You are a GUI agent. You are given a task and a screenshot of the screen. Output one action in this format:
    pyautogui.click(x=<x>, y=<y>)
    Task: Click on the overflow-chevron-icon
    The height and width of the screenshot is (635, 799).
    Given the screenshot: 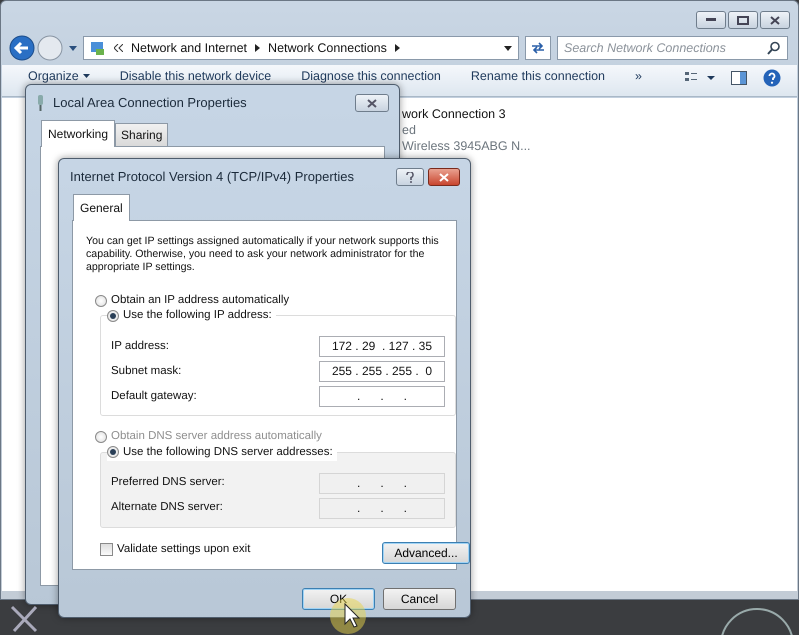 What is the action you would take?
    pyautogui.click(x=118, y=48)
    